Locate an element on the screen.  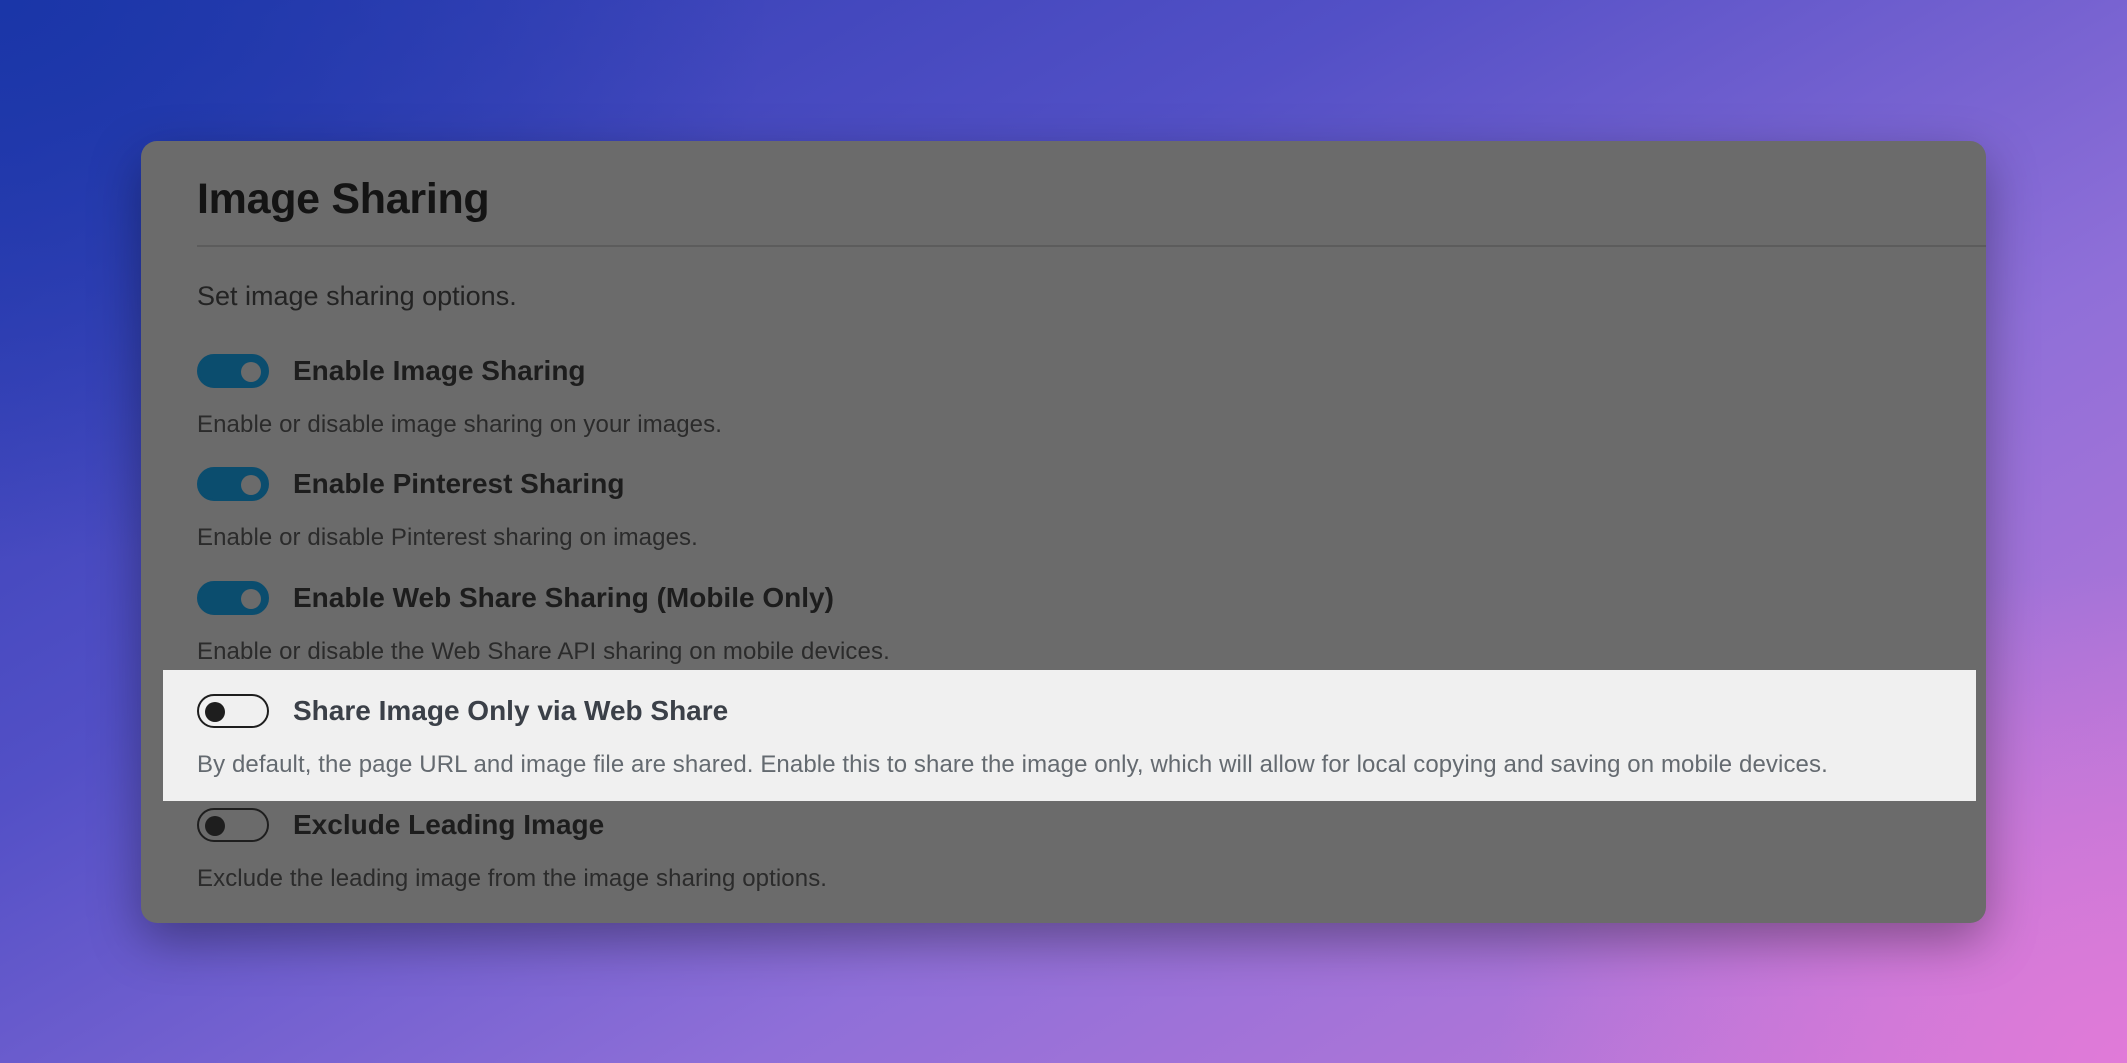
setting-label: Enable Image Sharing is located at coordinates (439, 370).